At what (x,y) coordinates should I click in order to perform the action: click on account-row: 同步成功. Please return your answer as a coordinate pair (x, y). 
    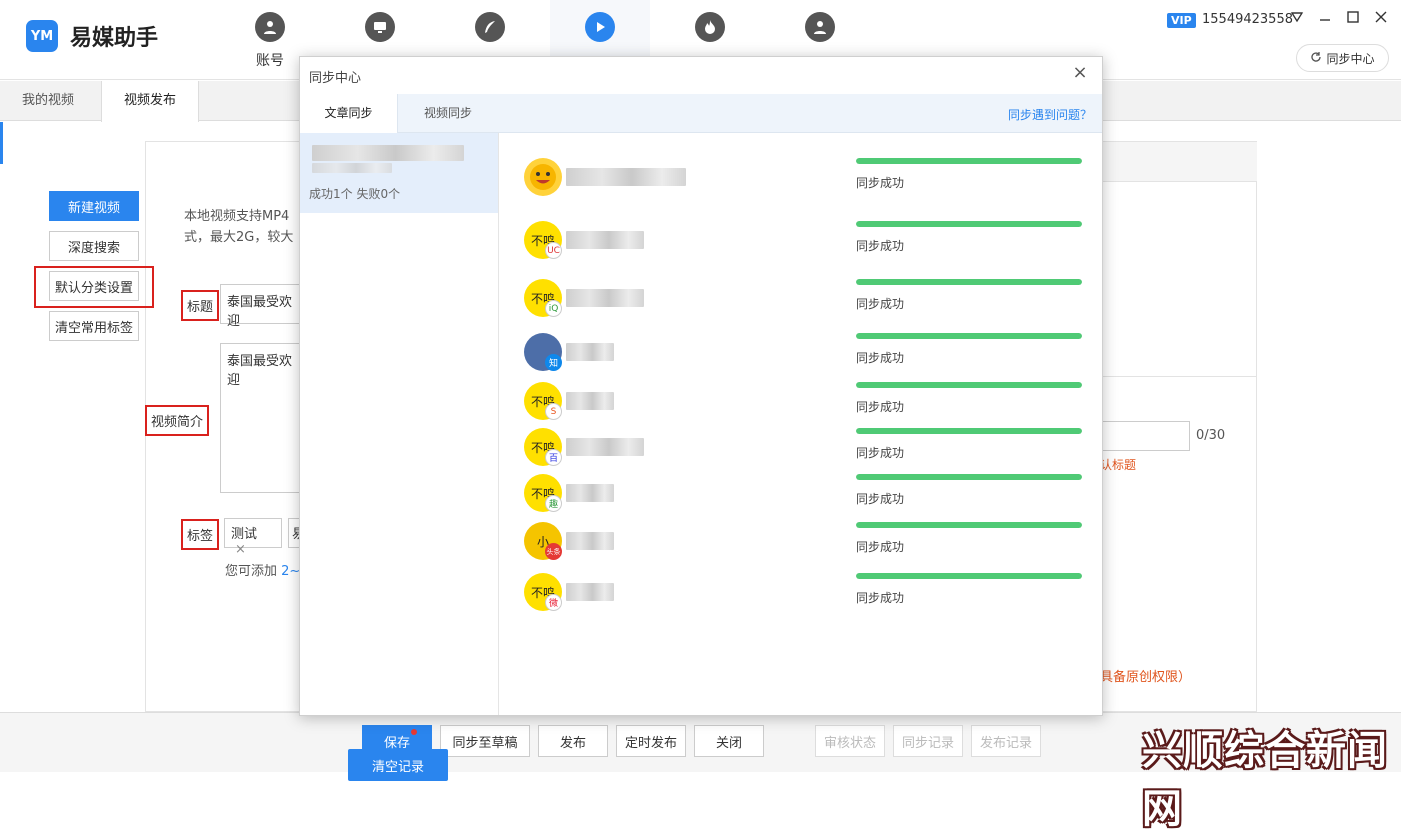
    Looking at the image, I should click on (805, 182).